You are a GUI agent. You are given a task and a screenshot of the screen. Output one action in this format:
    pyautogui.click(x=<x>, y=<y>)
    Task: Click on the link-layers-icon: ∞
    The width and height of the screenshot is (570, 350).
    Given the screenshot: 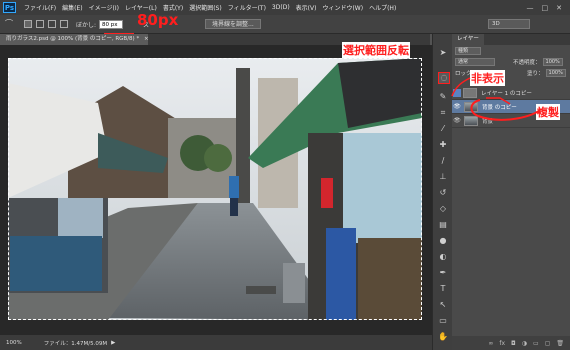 What is the action you would take?
    pyautogui.click(x=490, y=343)
    